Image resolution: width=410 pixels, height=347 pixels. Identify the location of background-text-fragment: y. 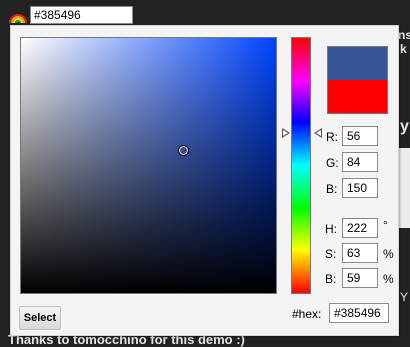
(404, 126).